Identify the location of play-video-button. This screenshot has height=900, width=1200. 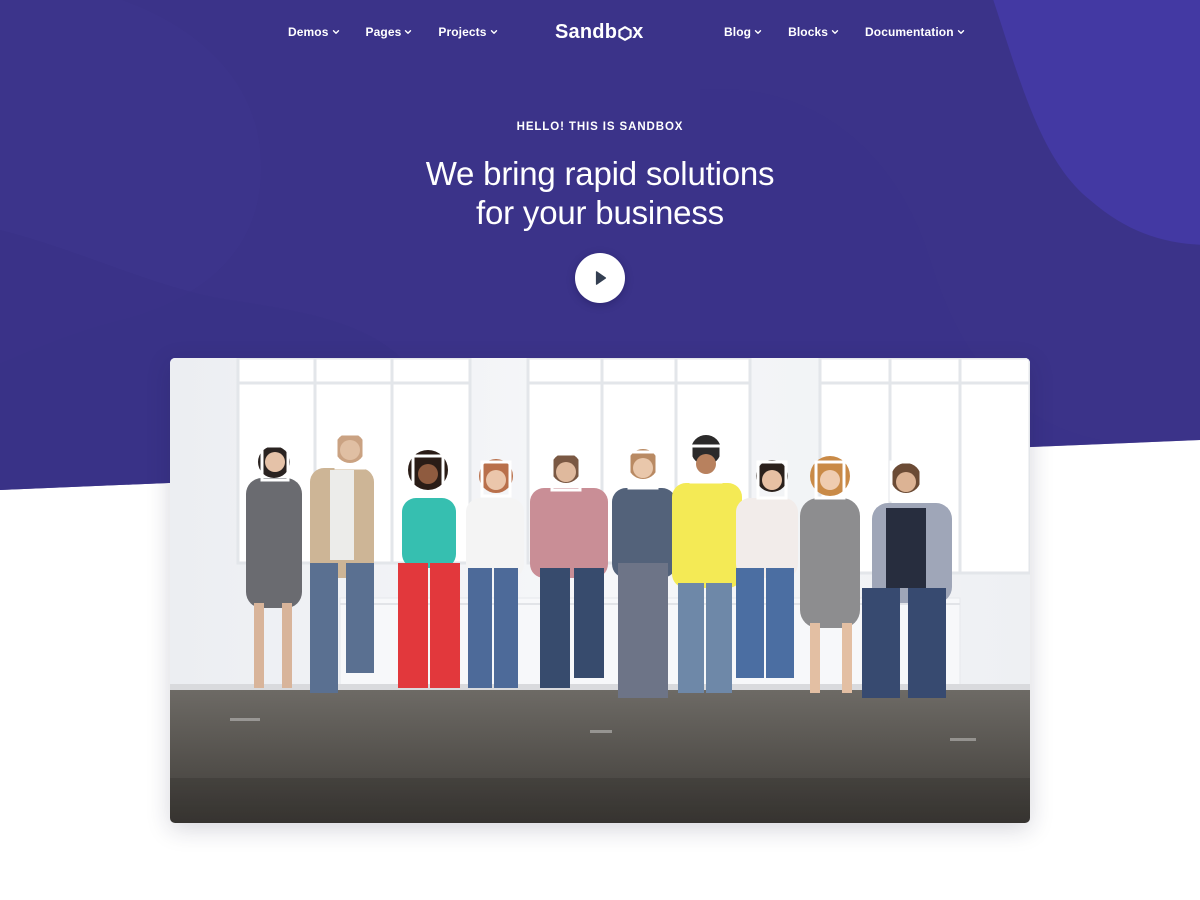
(600, 278).